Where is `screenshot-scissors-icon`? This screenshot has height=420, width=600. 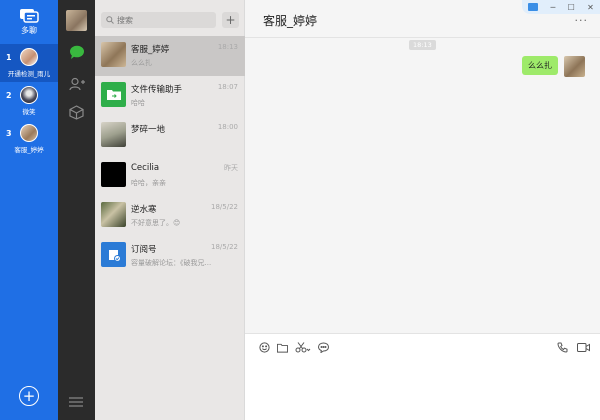
screenshot-scissors-icon is located at coordinates (303, 347).